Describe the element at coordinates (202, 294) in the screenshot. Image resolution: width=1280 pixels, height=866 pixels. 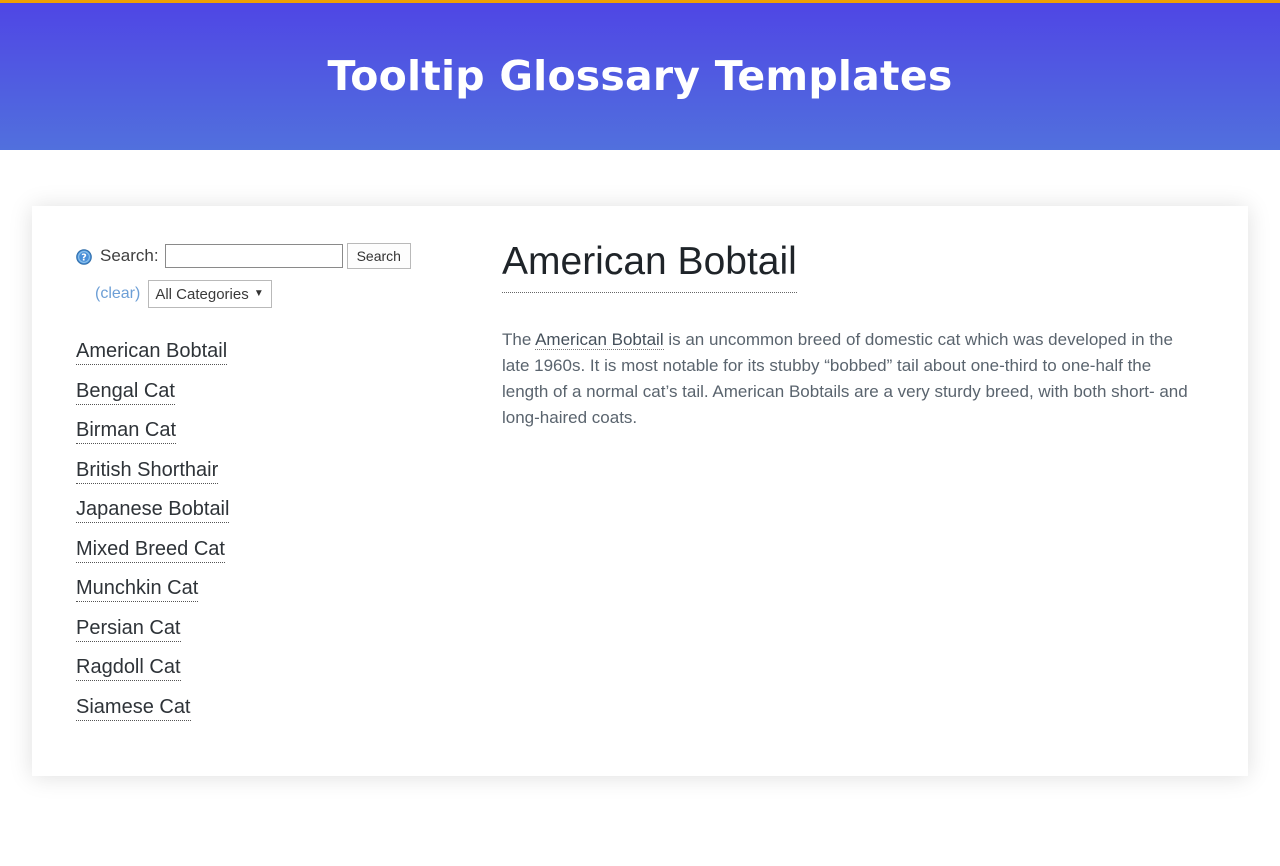
I see `category-select-value: All Categories` at that location.